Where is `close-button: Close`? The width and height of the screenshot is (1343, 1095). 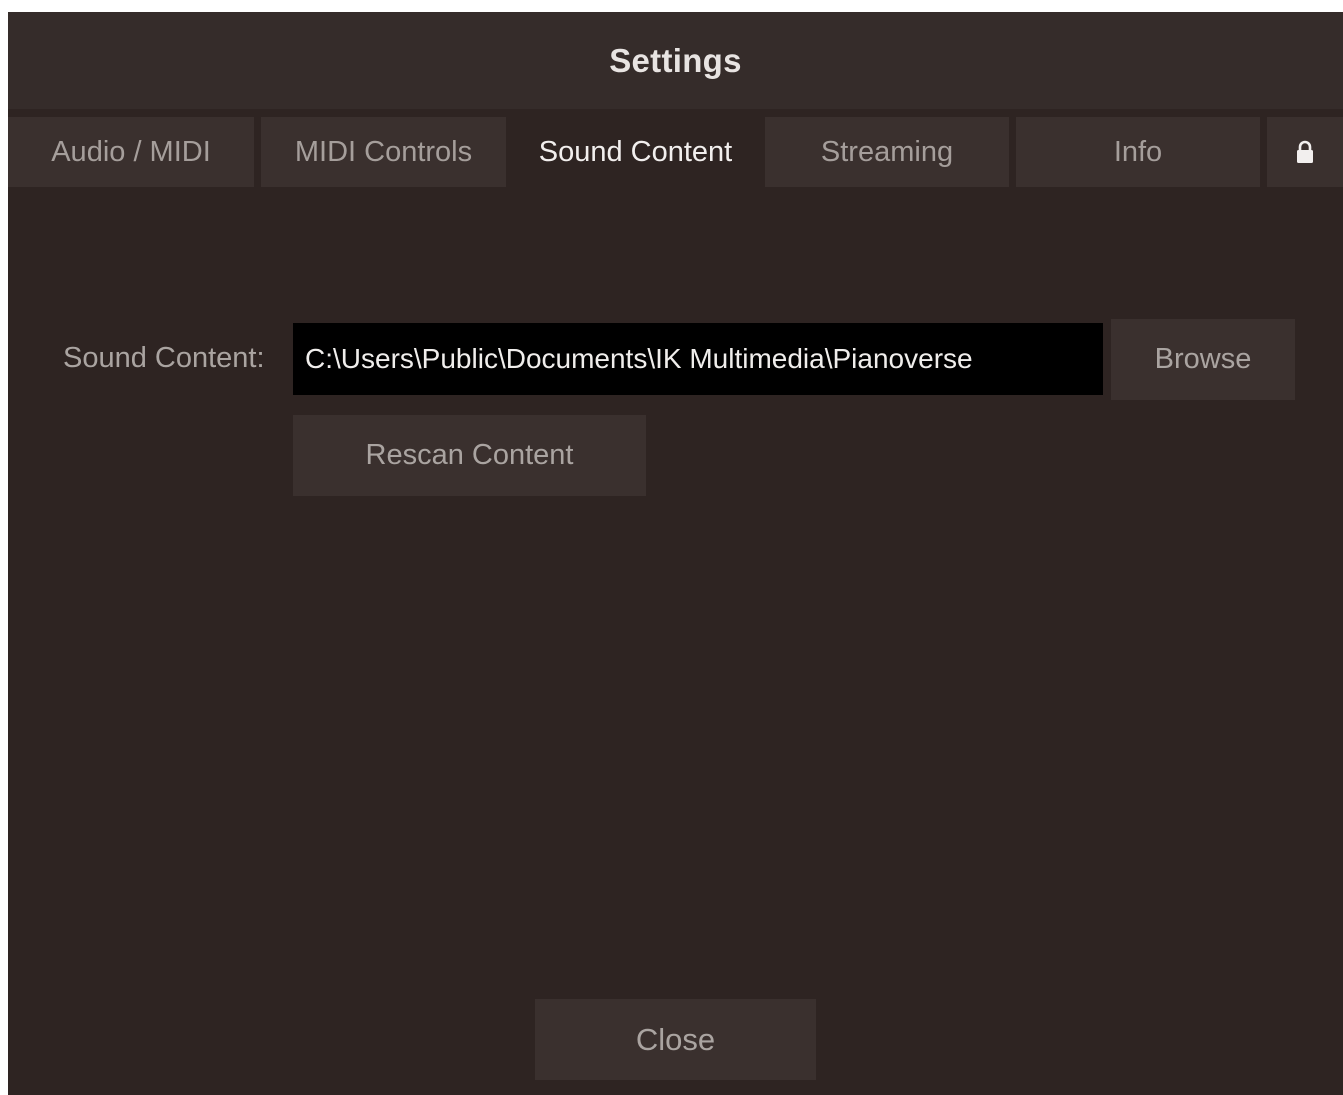 close-button: Close is located at coordinates (675, 1039).